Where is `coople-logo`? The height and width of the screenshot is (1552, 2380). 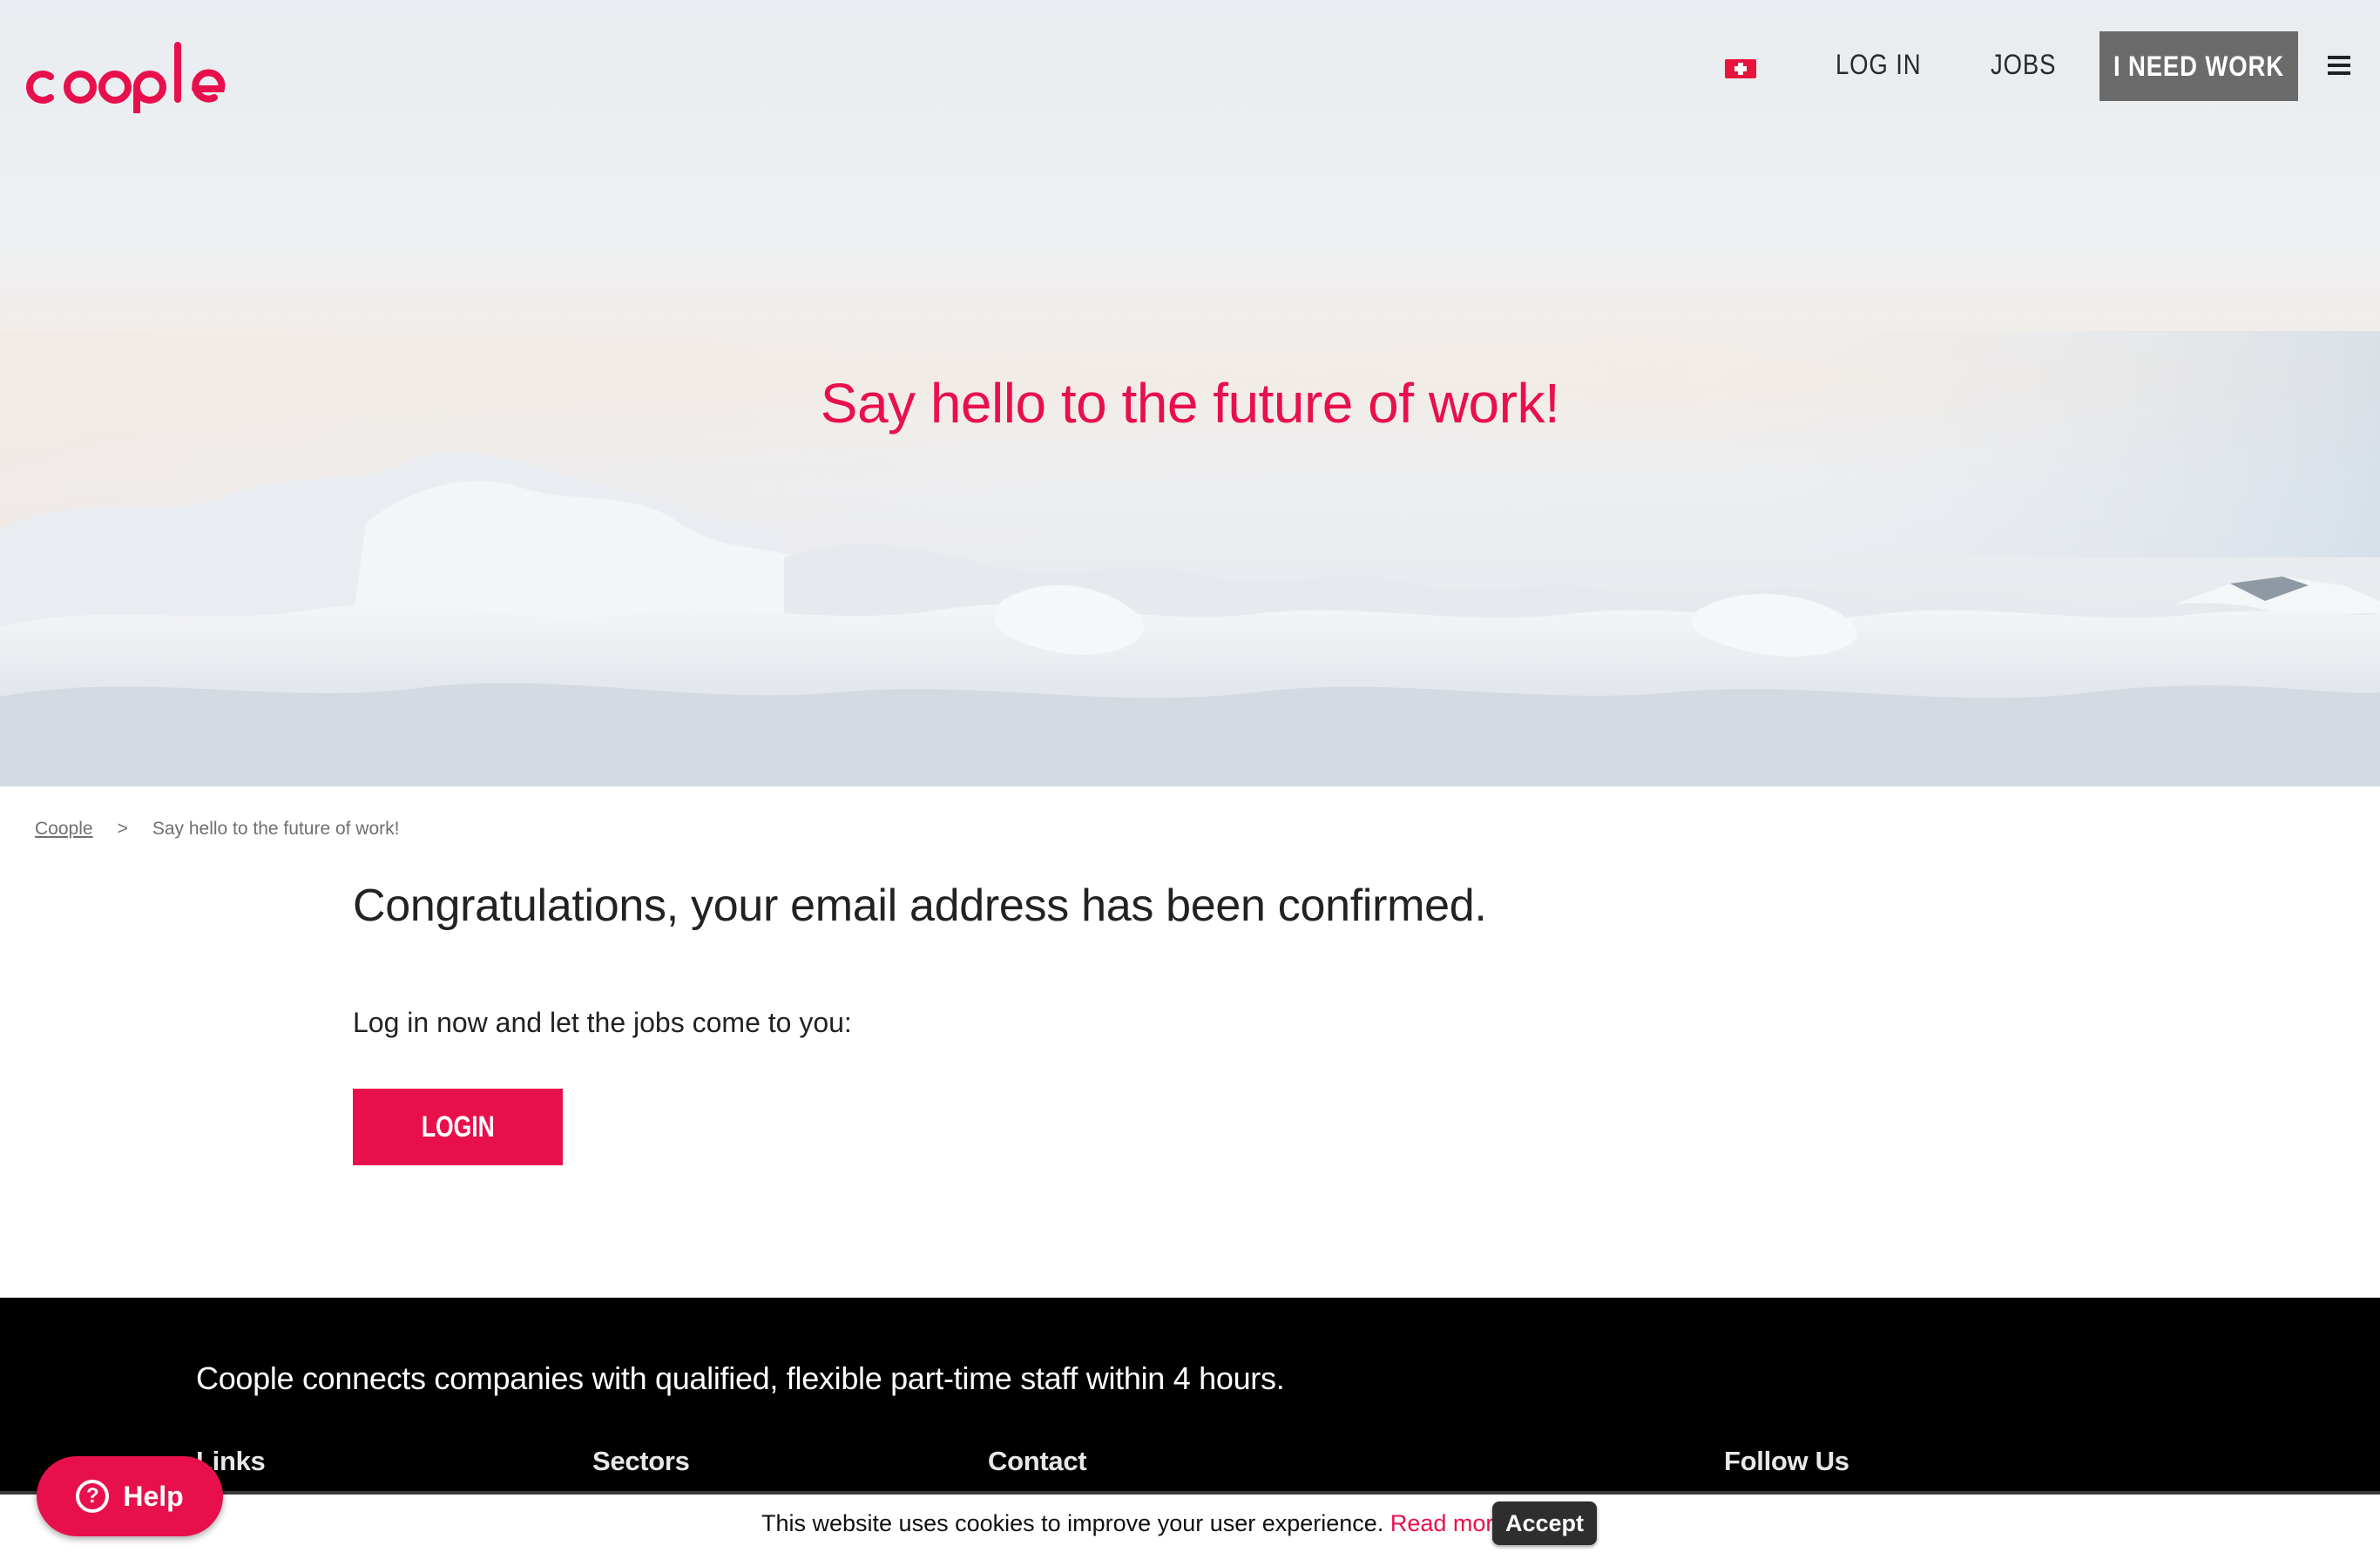 coople-logo is located at coordinates (133, 74).